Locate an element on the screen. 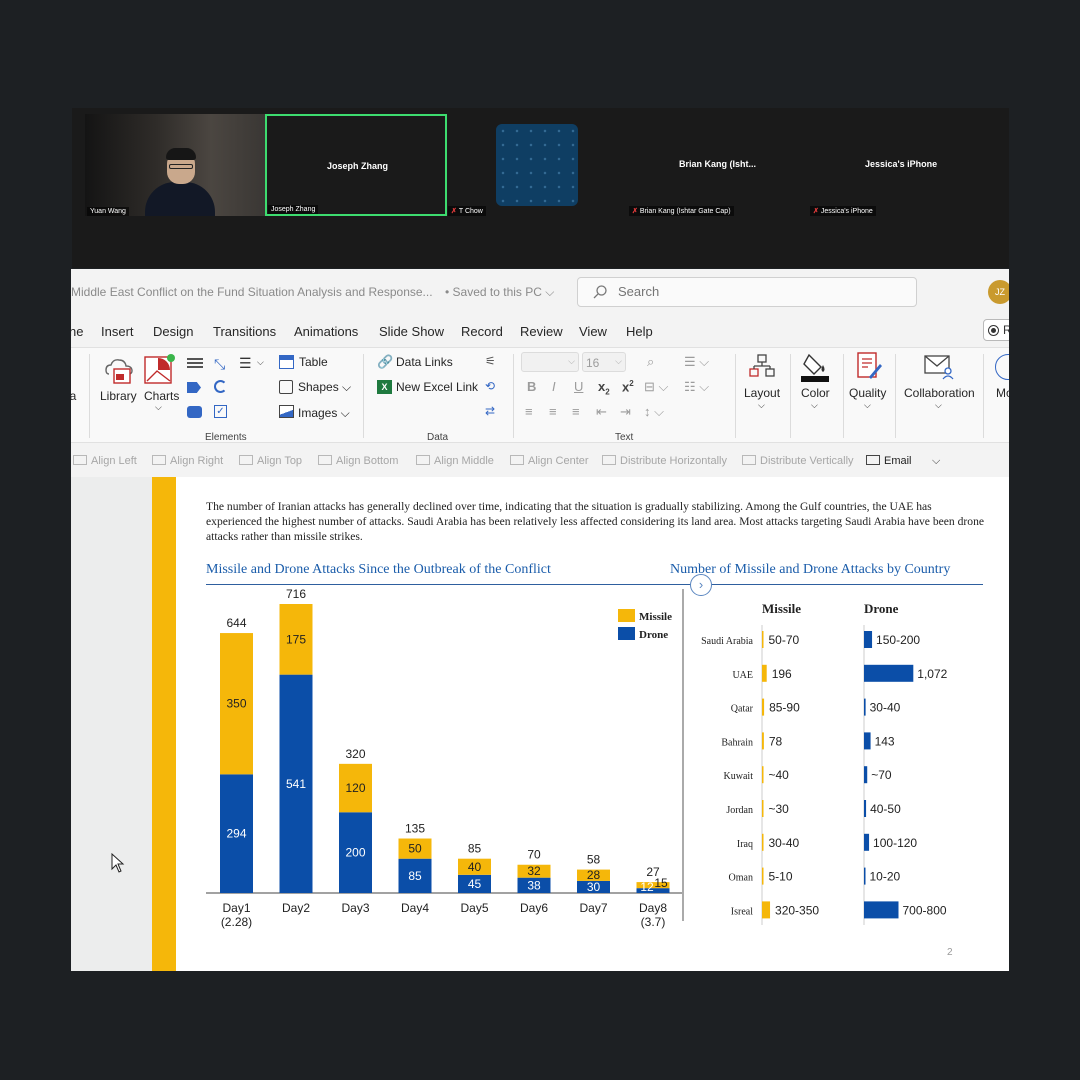 This screenshot has width=1080, height=1080. italic-icon: I is located at coordinates (554, 386).